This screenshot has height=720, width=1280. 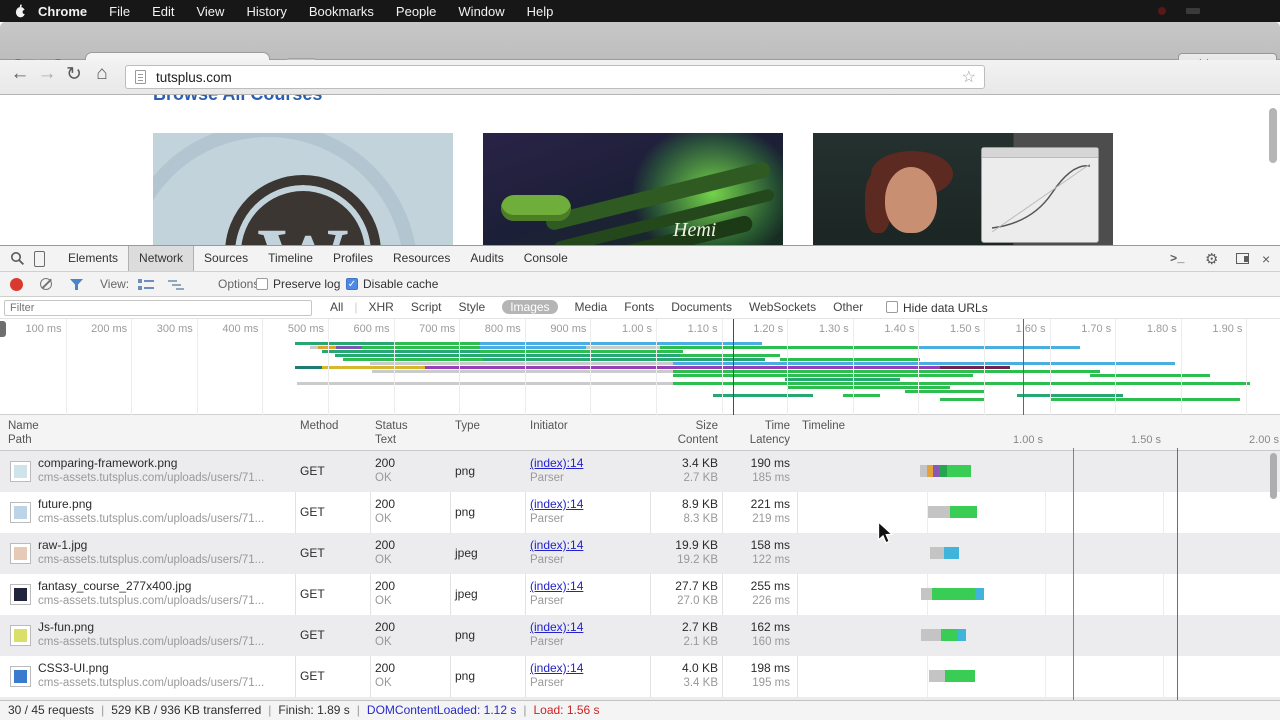 What do you see at coordinates (119, 11) in the screenshot?
I see `menu-item-file: File` at bounding box center [119, 11].